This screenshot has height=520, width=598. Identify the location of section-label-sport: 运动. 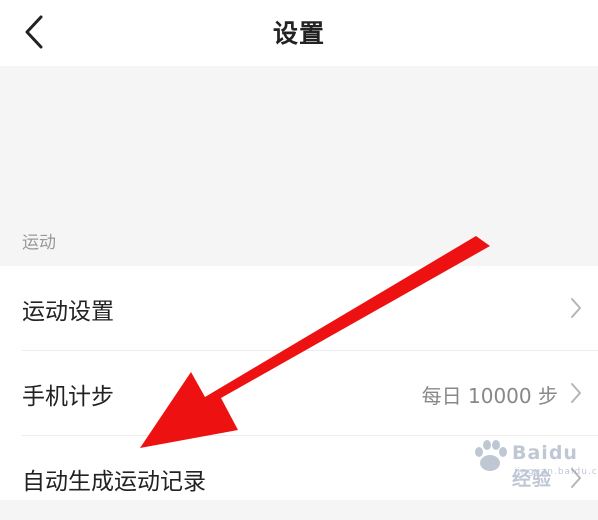
(39, 243).